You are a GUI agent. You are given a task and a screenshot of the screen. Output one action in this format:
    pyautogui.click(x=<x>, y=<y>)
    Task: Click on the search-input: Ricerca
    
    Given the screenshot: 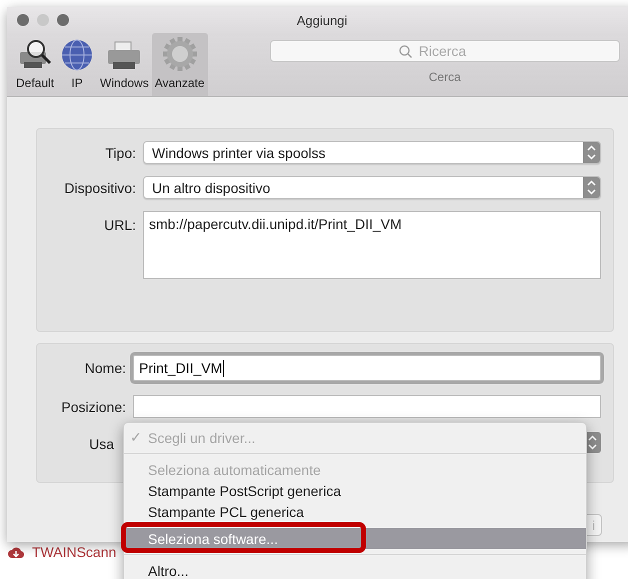 What is the action you would take?
    pyautogui.click(x=453, y=51)
    